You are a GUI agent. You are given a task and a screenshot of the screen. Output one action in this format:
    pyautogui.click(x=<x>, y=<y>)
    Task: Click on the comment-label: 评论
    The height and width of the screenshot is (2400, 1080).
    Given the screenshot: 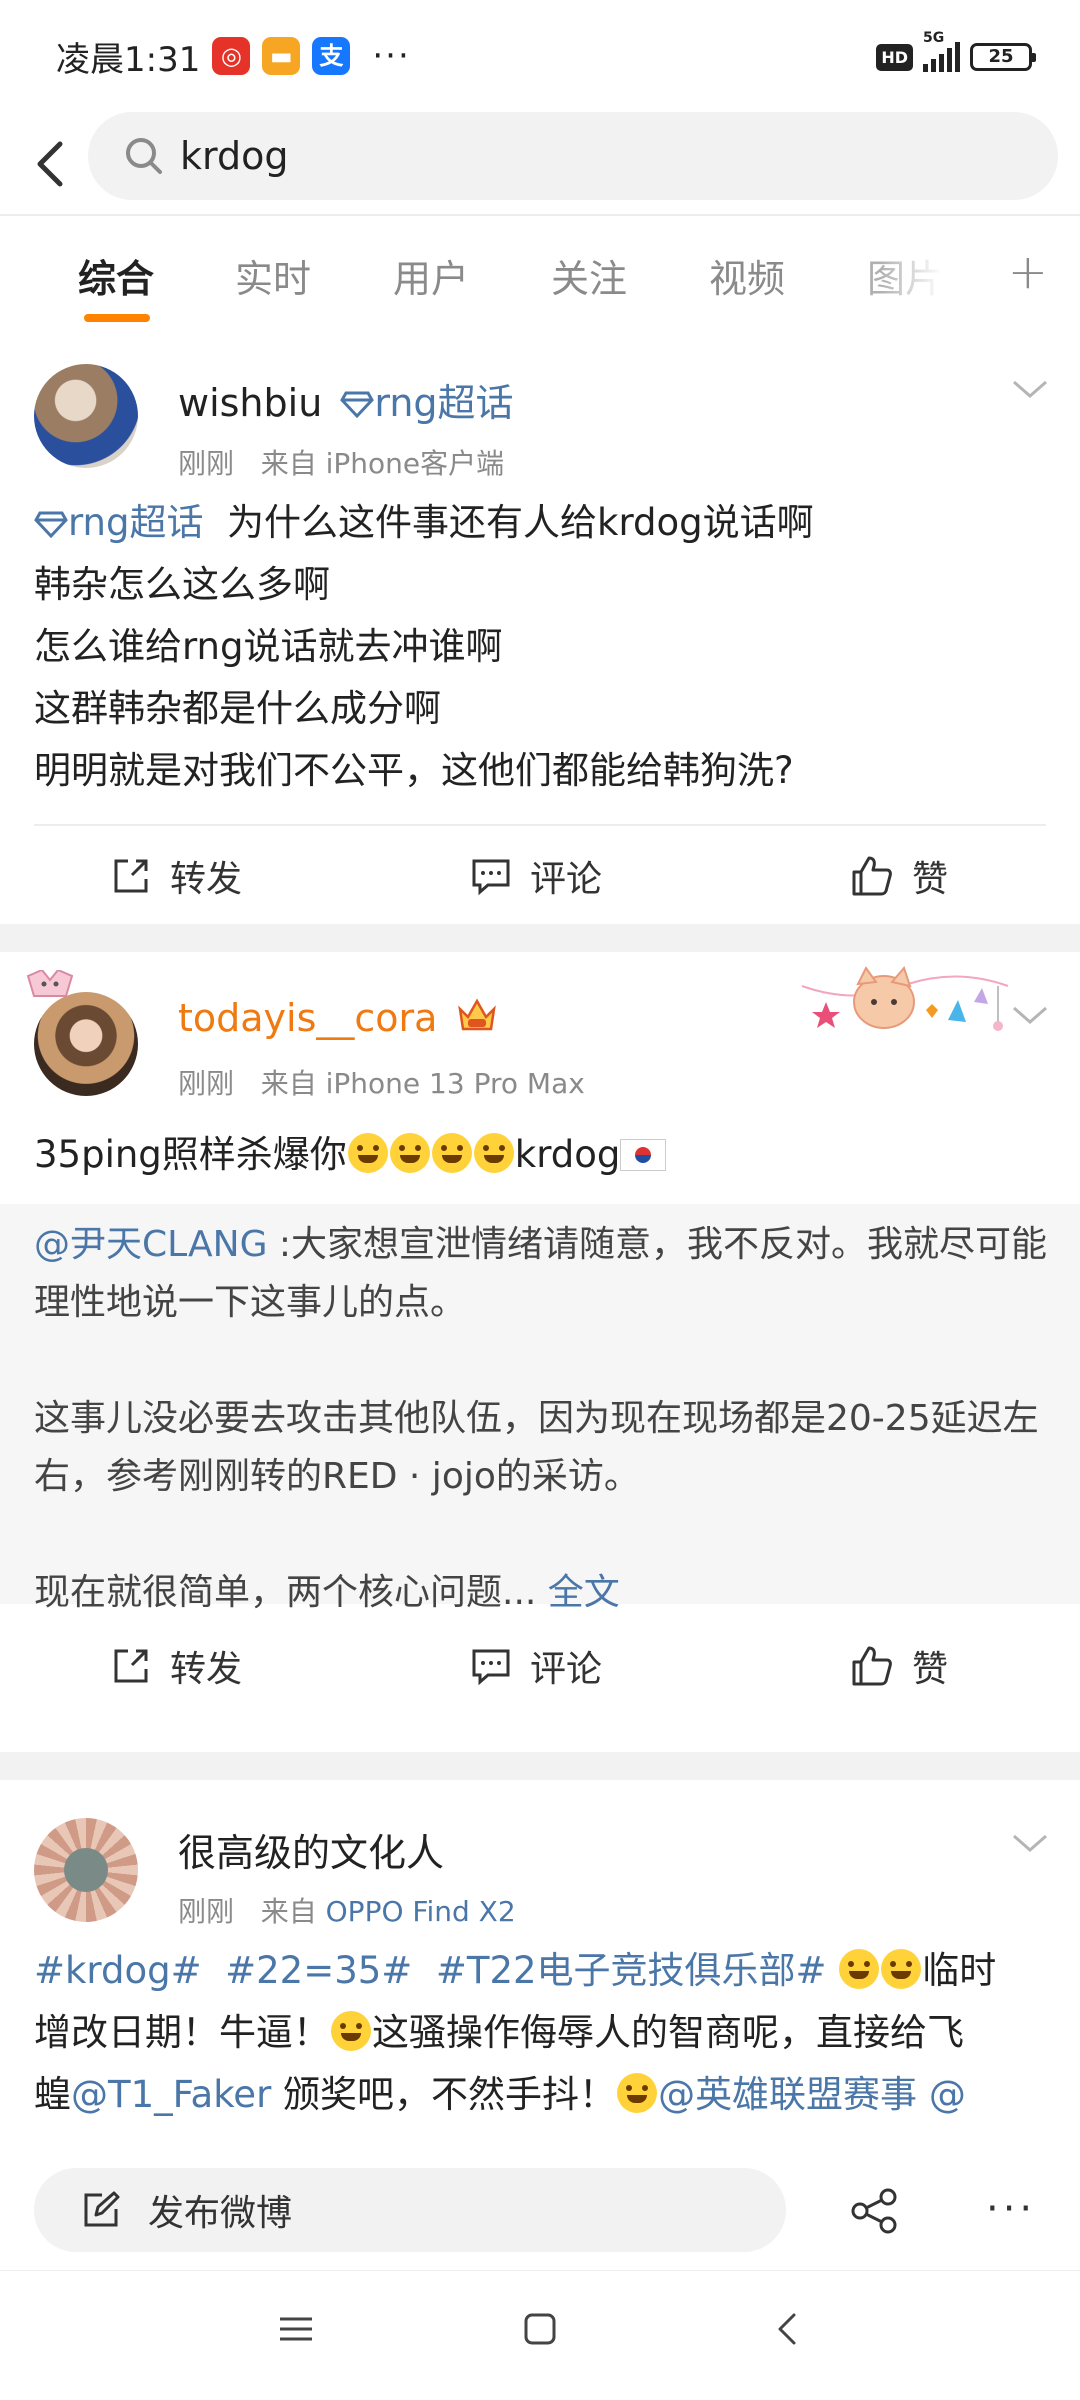 What is the action you would take?
    pyautogui.click(x=566, y=879)
    